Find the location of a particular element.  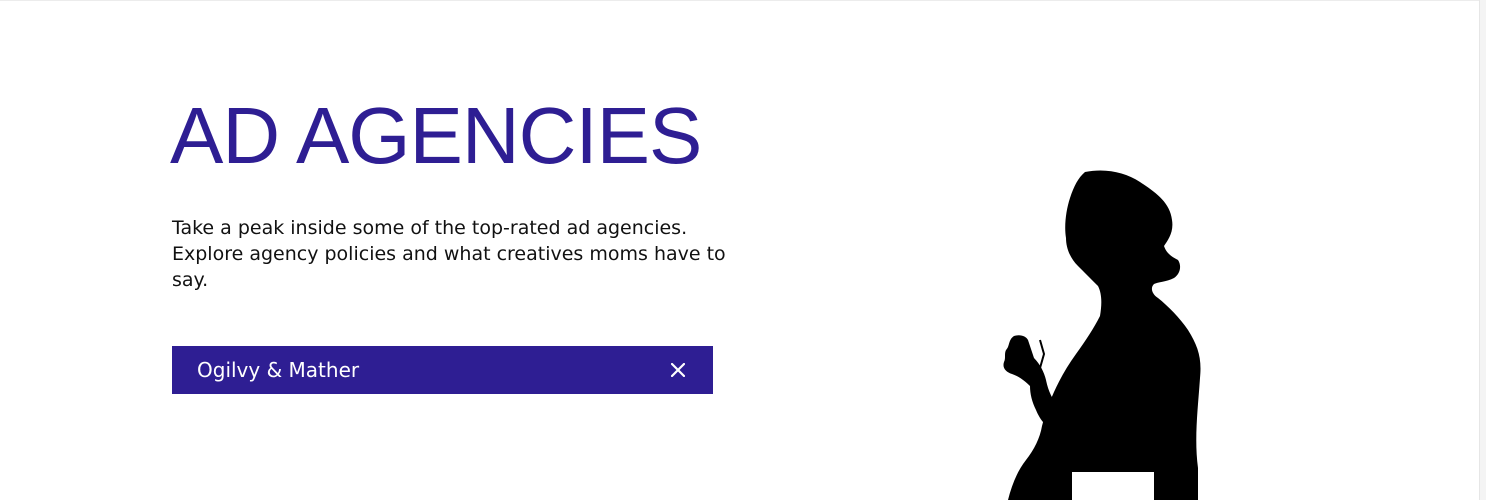

top-divider is located at coordinates (743, 0).